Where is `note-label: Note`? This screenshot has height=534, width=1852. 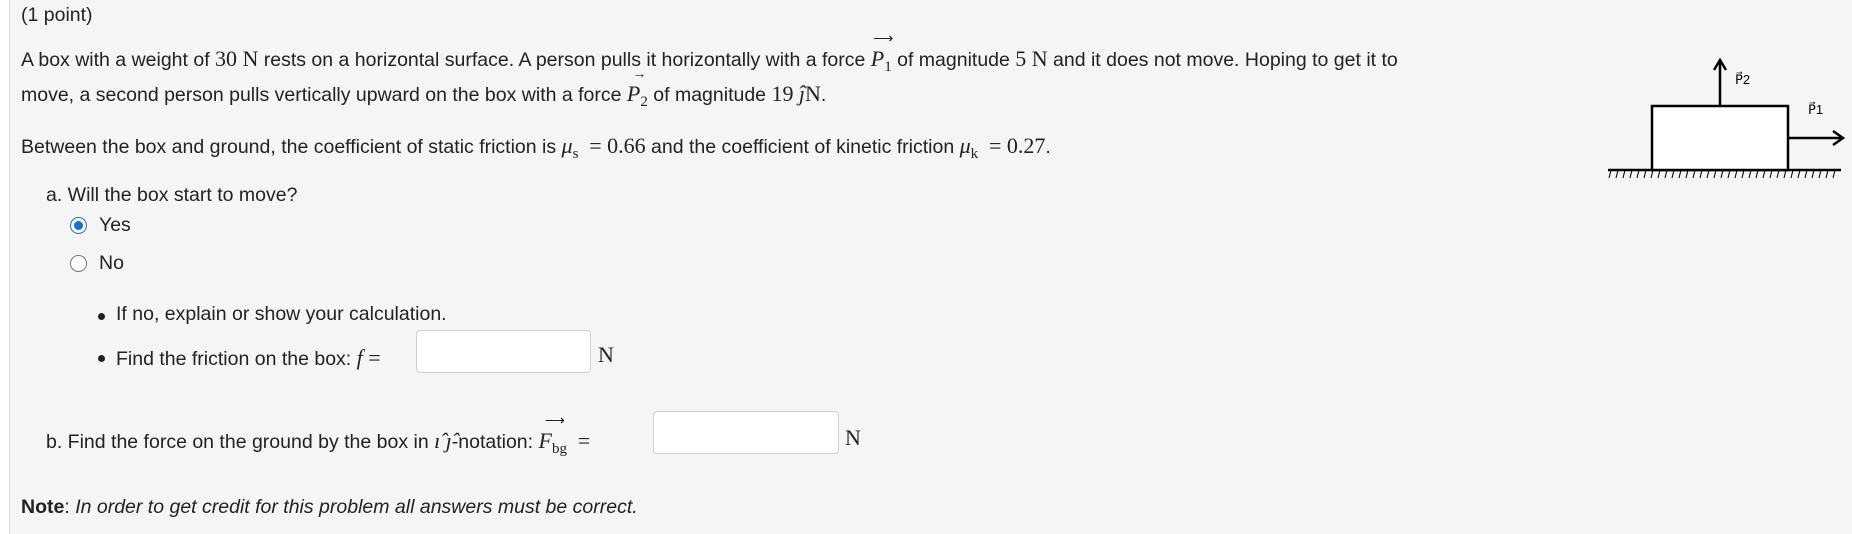 note-label: Note is located at coordinates (43, 507).